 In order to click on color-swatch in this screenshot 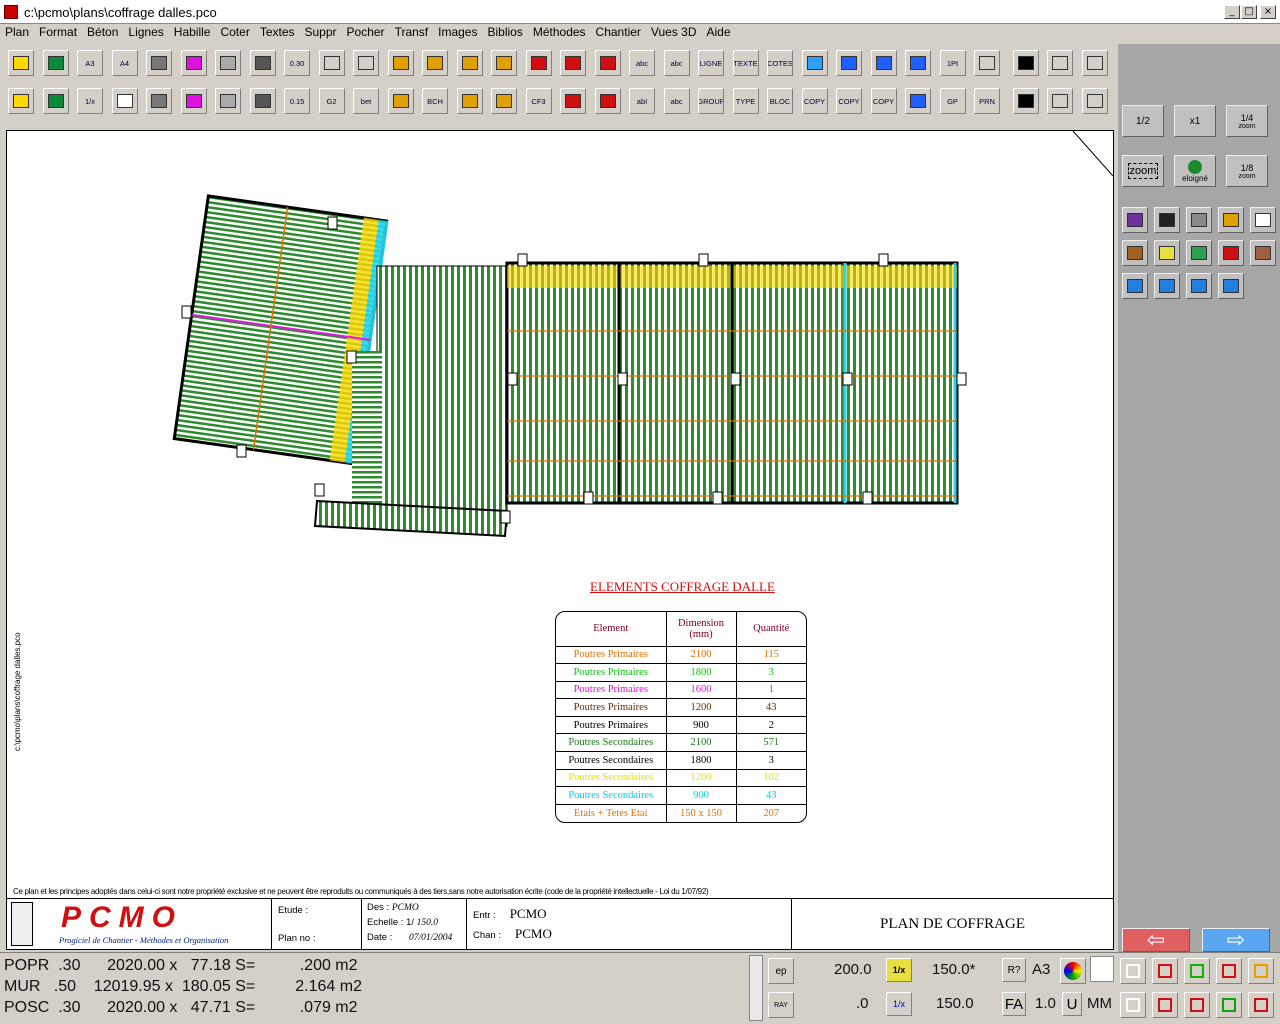, I will do `click(1102, 969)`.